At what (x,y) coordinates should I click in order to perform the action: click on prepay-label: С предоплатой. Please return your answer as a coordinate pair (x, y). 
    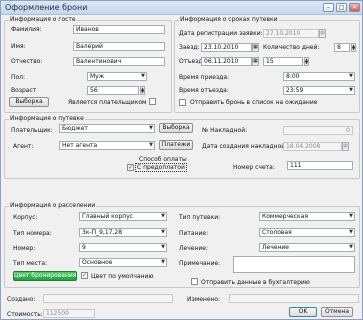
    Looking at the image, I should click on (161, 167).